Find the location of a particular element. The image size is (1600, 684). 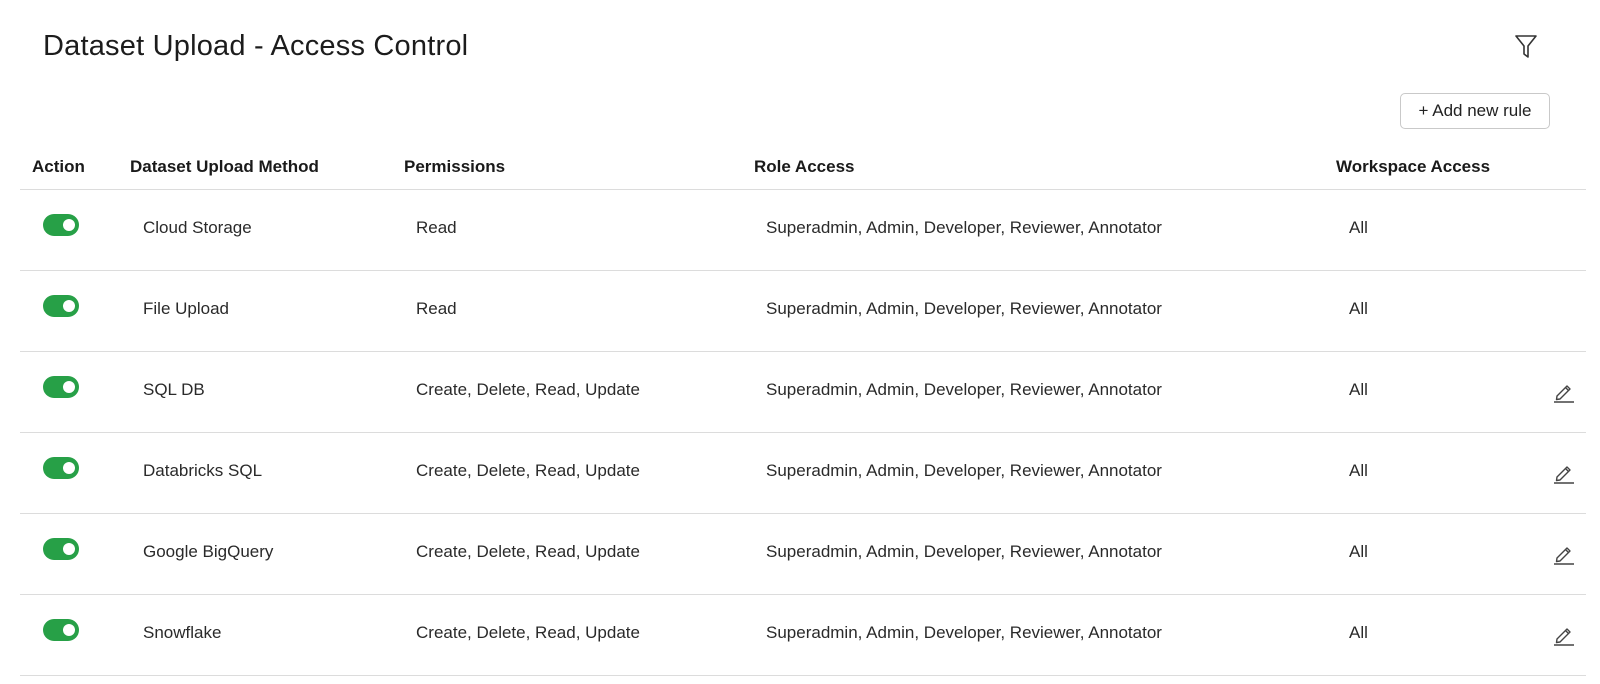

upload-method: Cloud Storage is located at coordinates (197, 227).